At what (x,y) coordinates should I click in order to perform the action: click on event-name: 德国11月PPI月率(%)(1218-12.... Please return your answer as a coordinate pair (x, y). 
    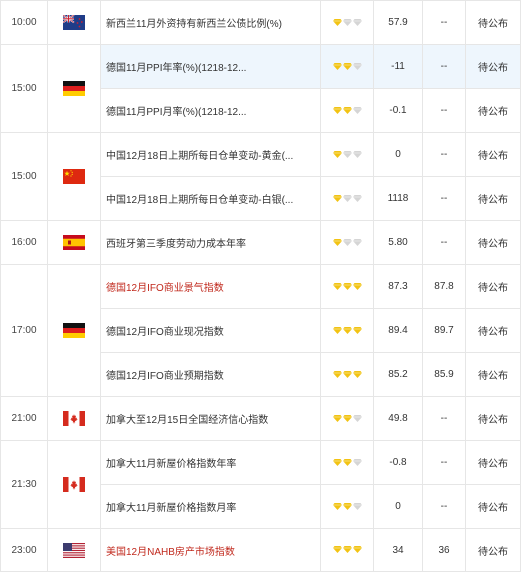
    Looking at the image, I should click on (210, 110).